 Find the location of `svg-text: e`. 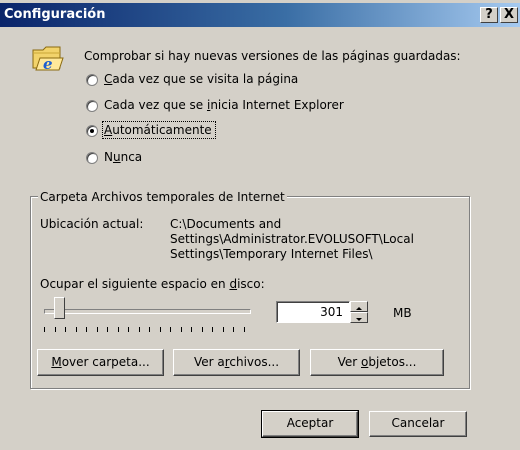

svg-text: e is located at coordinates (48, 64).